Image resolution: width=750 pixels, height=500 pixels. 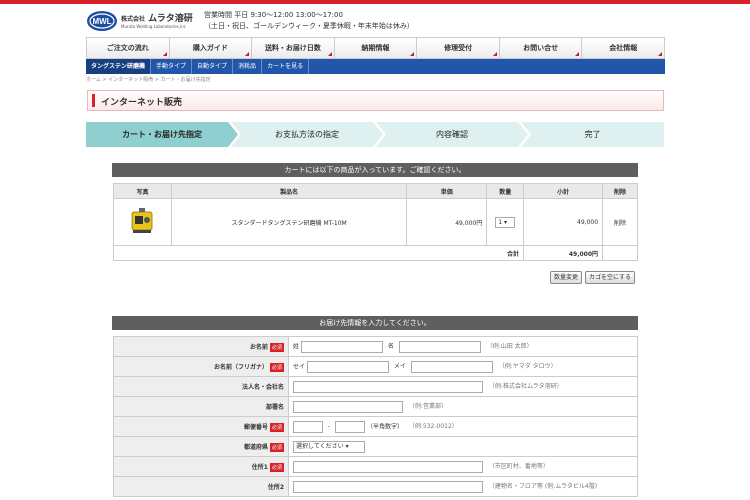 I want to click on form-row-kana: お名前（フリガナ） 必須 セイ メイ （例:ヤマダ タロウ）, so click(x=375, y=366).